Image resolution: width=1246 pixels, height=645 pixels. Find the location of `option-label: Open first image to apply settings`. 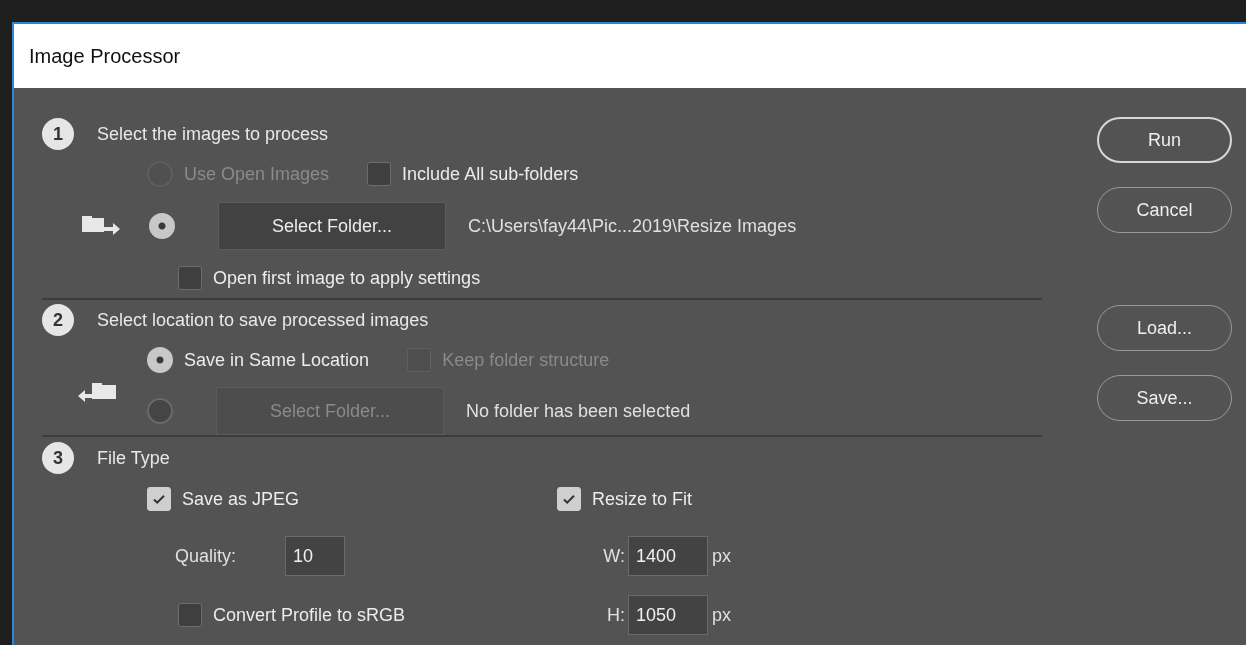

option-label: Open first image to apply settings is located at coordinates (347, 278).